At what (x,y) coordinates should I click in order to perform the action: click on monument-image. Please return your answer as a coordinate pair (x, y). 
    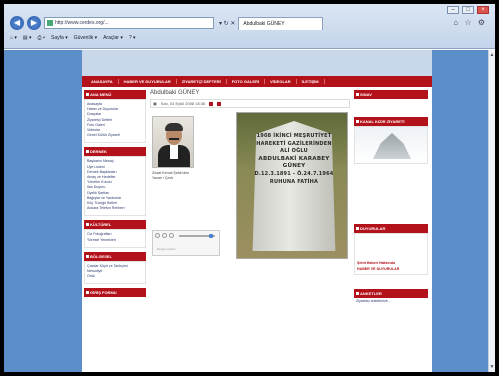
    Looking at the image, I should click on (391, 145).